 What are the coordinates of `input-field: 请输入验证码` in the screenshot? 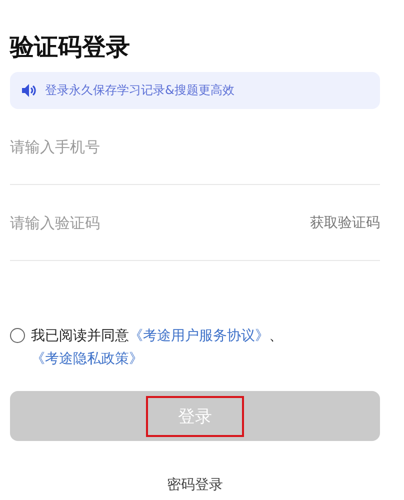 It's located at (160, 223).